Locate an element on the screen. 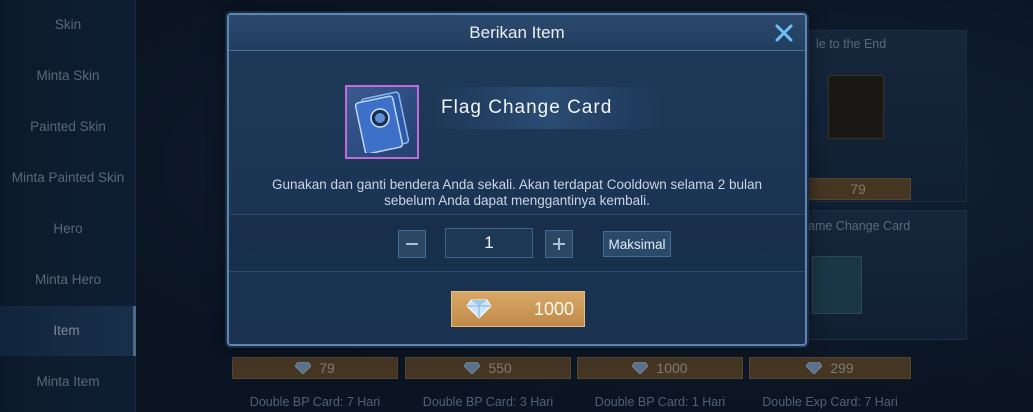  plus-icon is located at coordinates (559, 244).